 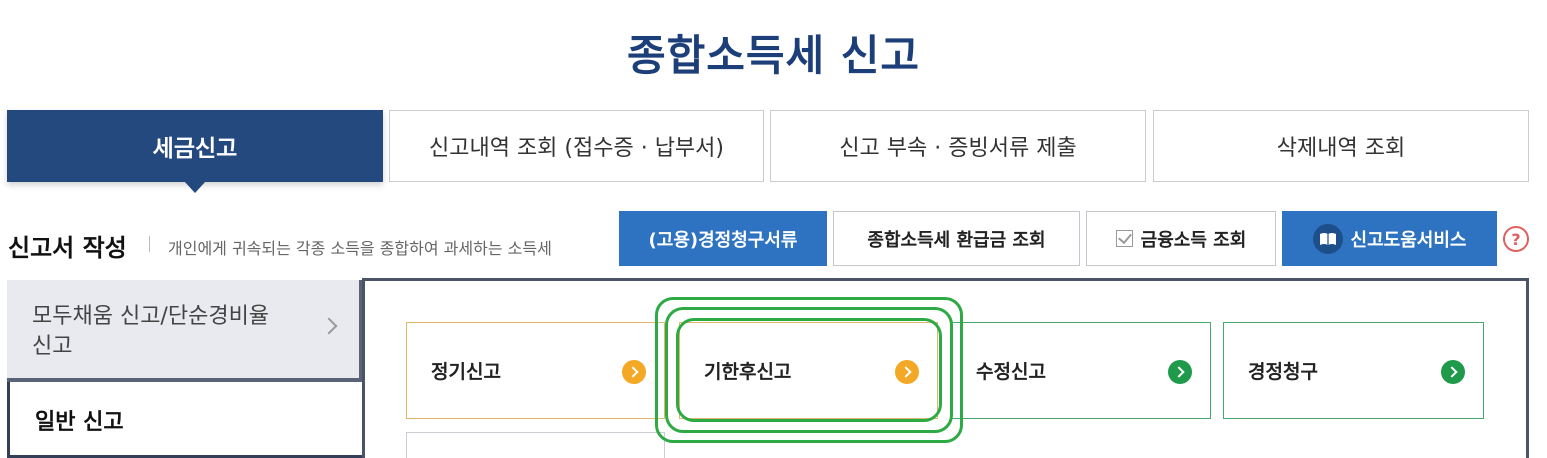 What do you see at coordinates (151, 331) in the screenshot?
I see `side-menu-item-prefilled-label: 모두채움 신고/단순경비율 신고` at bounding box center [151, 331].